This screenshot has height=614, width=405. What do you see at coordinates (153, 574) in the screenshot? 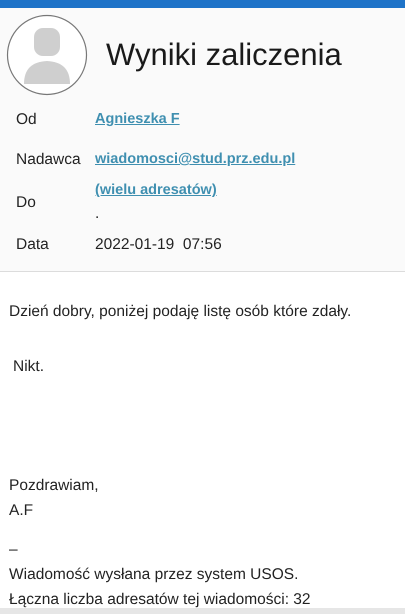
I see `message-text: Wiadomość wysłana przez system USOS.` at bounding box center [153, 574].